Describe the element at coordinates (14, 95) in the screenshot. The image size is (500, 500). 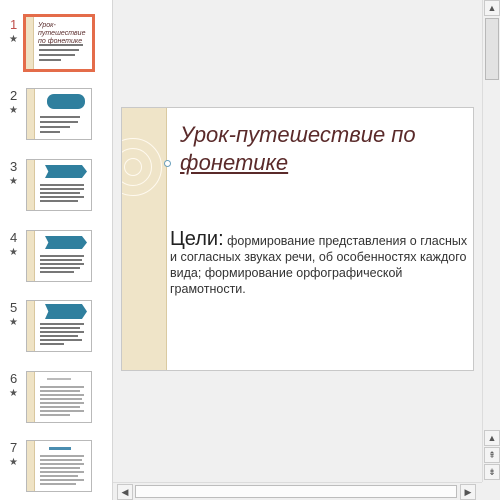
I see `slide-number: 2` at that location.